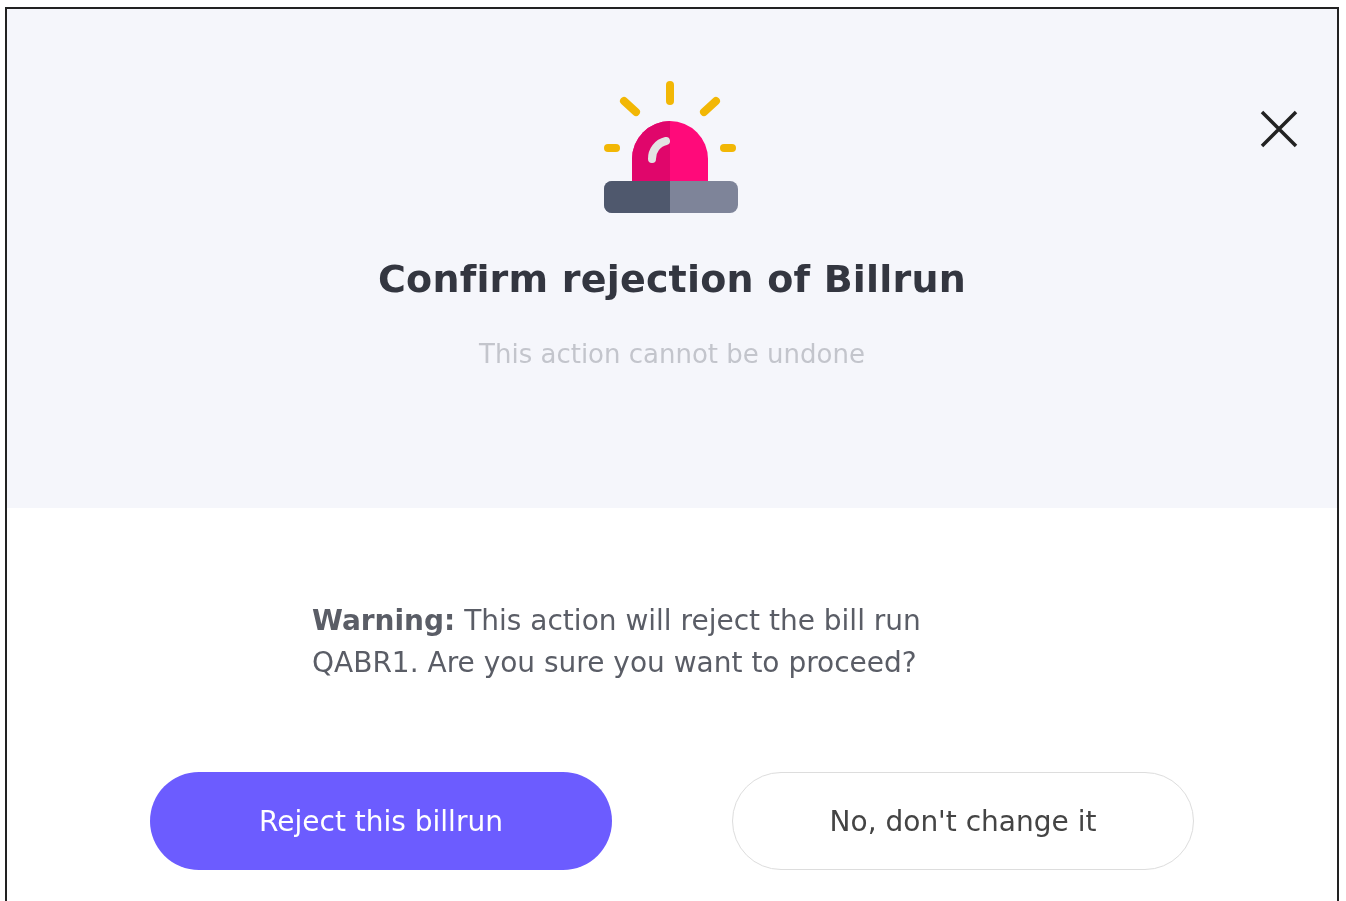  What do you see at coordinates (381, 821) in the screenshot?
I see `reject-button: Reject this billrun` at bounding box center [381, 821].